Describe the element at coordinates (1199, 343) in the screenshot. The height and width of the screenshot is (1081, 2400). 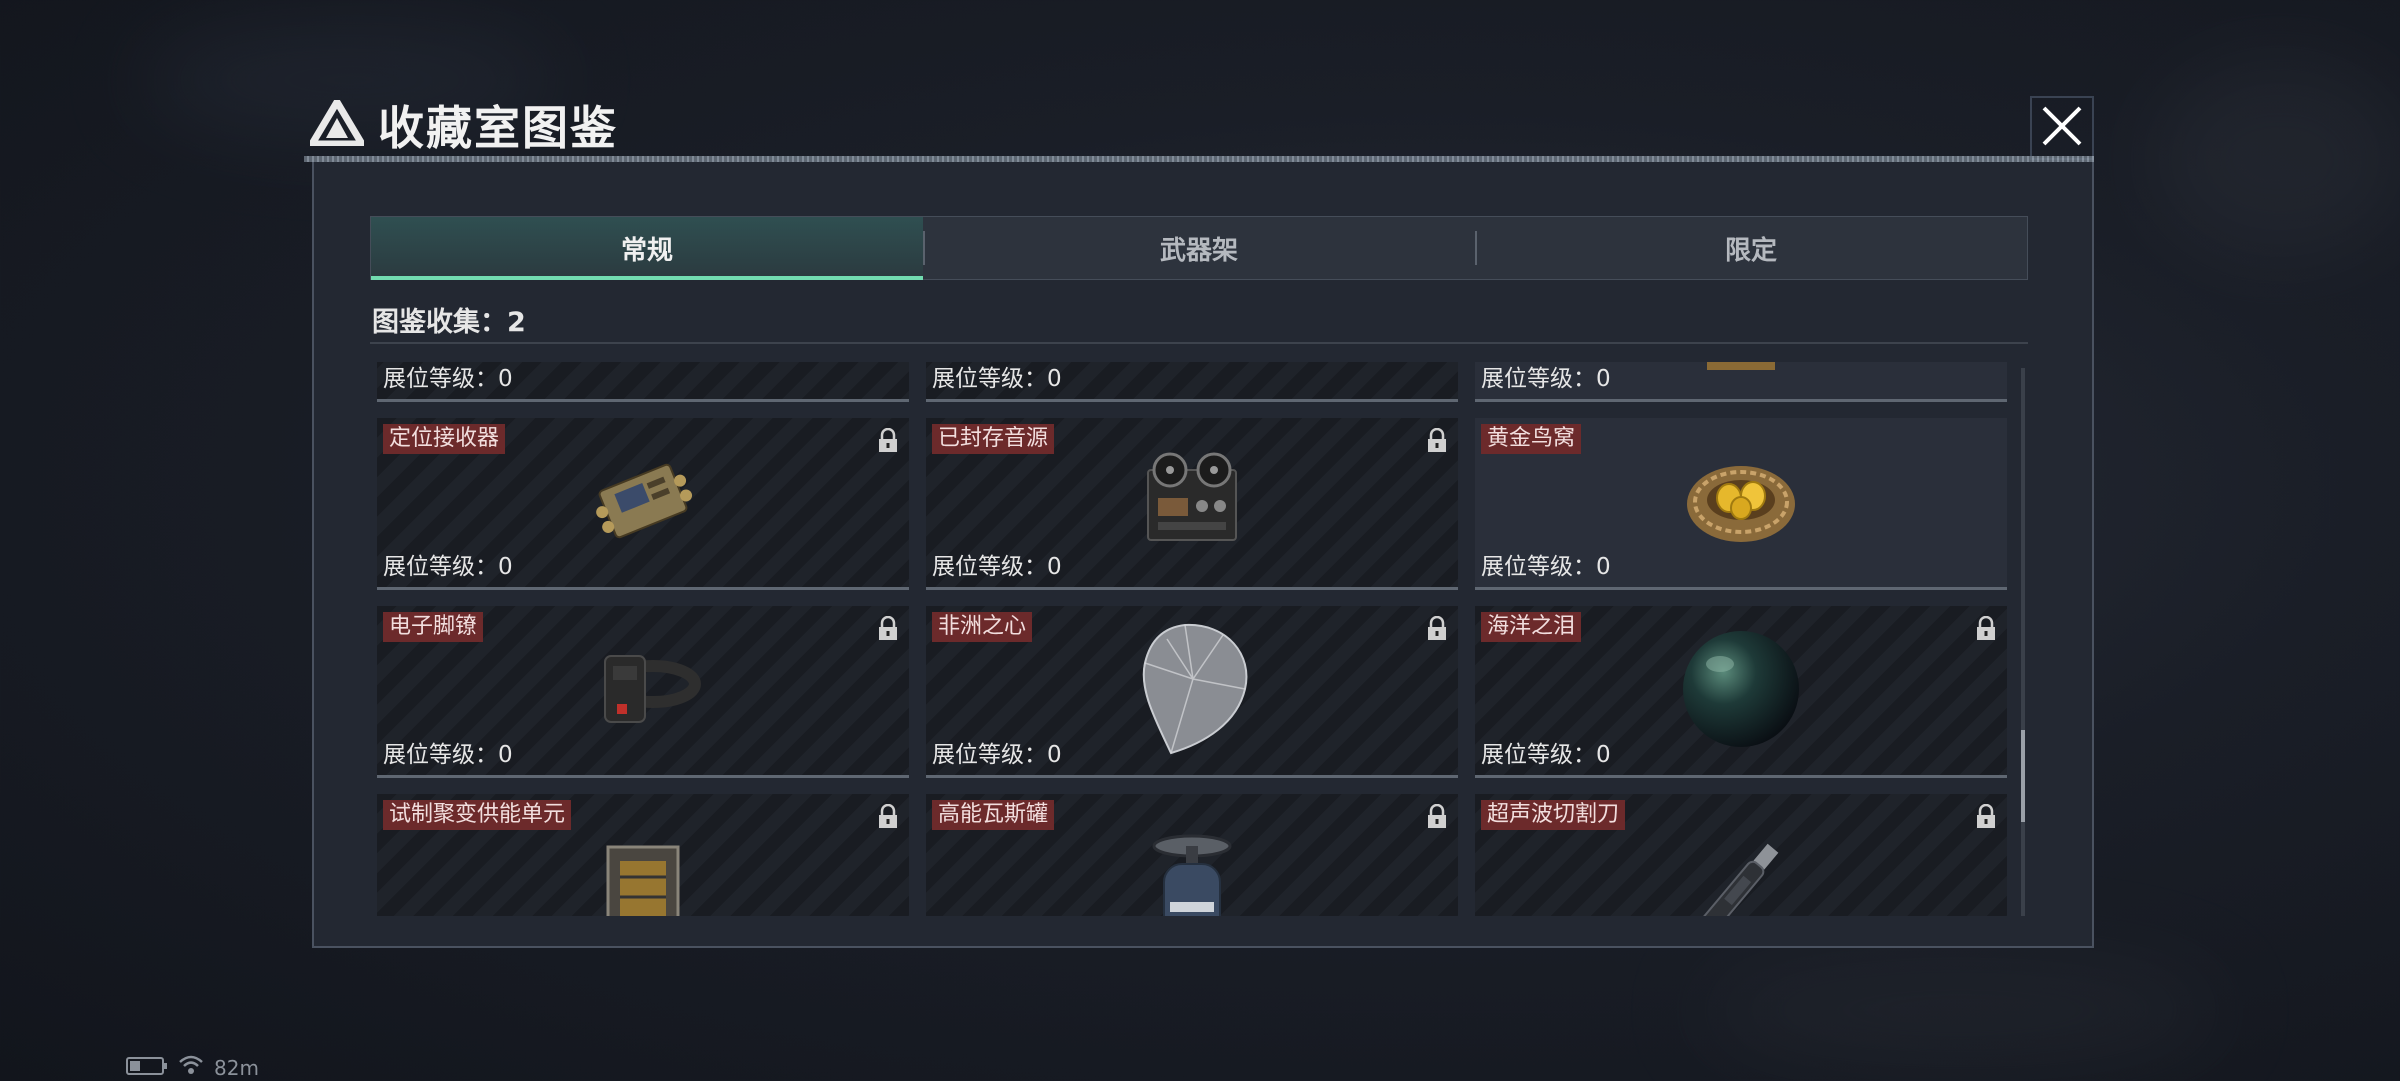
I see `divider` at that location.